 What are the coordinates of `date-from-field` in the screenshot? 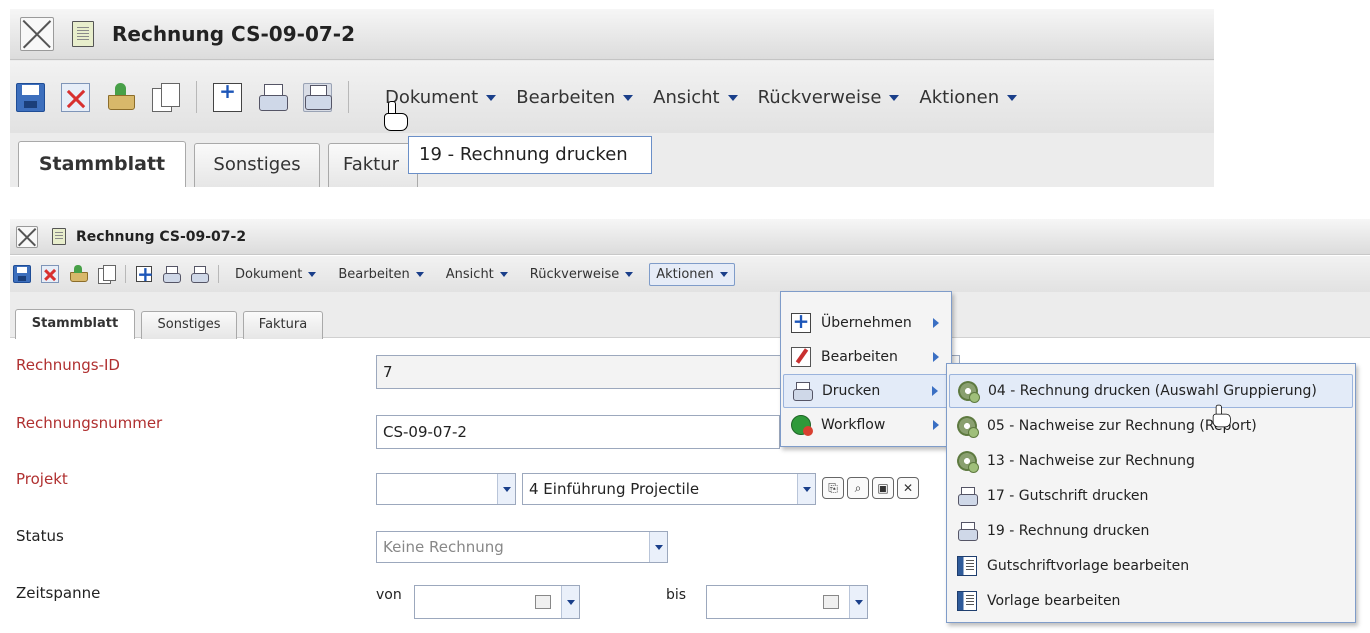 It's located at (497, 602).